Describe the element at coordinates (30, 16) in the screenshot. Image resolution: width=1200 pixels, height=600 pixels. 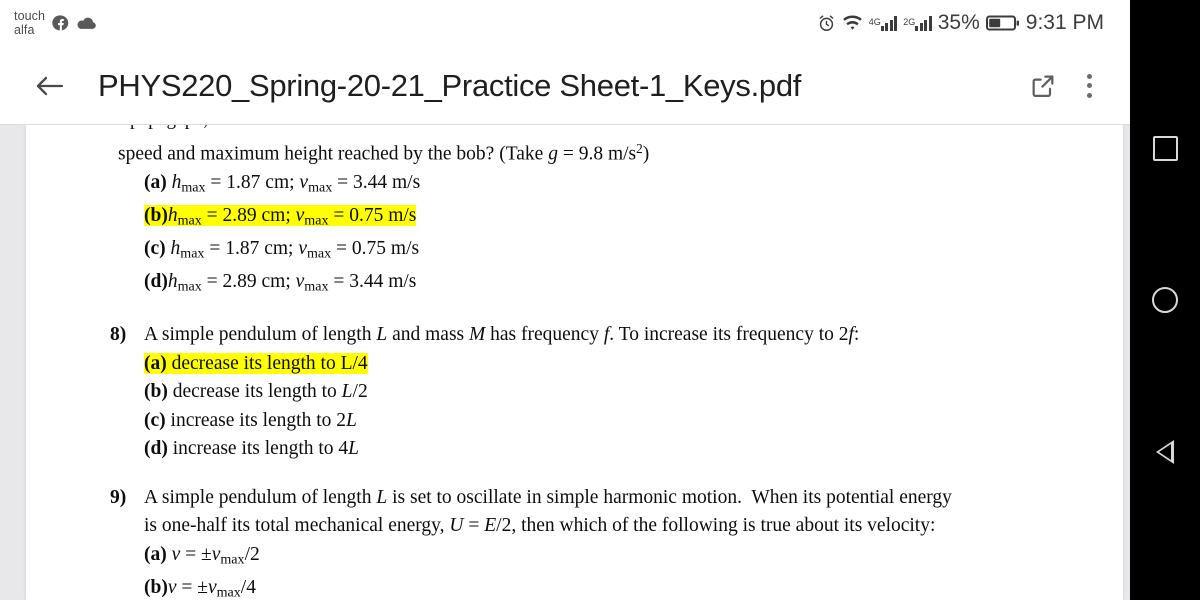
I see `carrier-line-1: touch` at that location.